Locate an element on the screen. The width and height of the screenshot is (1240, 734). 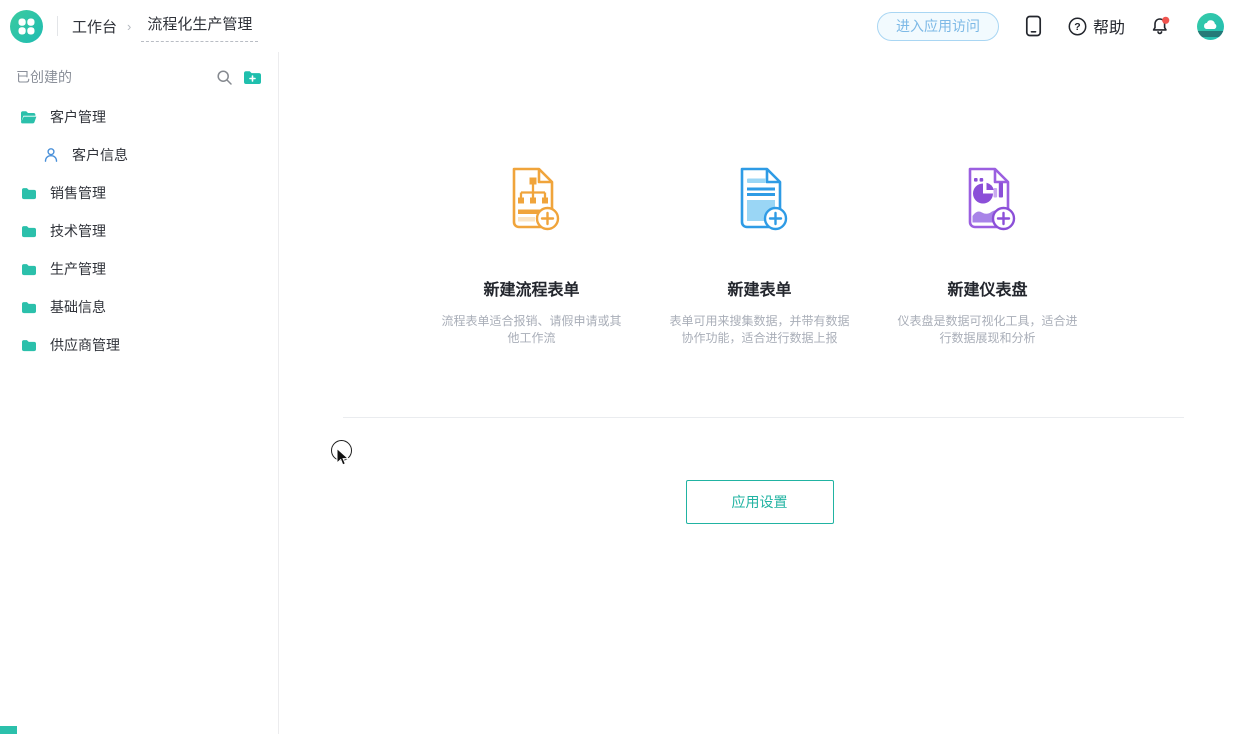
card-title: 新建表单 is located at coordinates (759, 290).